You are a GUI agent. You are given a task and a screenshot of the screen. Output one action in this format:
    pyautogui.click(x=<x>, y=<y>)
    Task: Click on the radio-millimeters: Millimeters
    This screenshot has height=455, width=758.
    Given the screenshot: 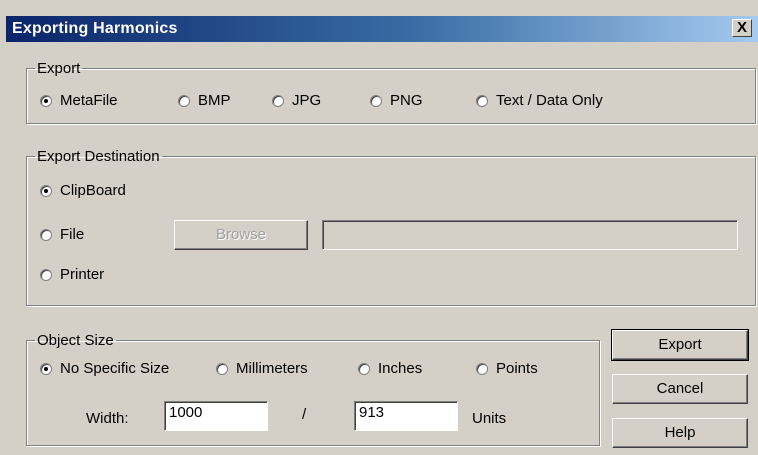 What is the action you would take?
    pyautogui.click(x=262, y=368)
    